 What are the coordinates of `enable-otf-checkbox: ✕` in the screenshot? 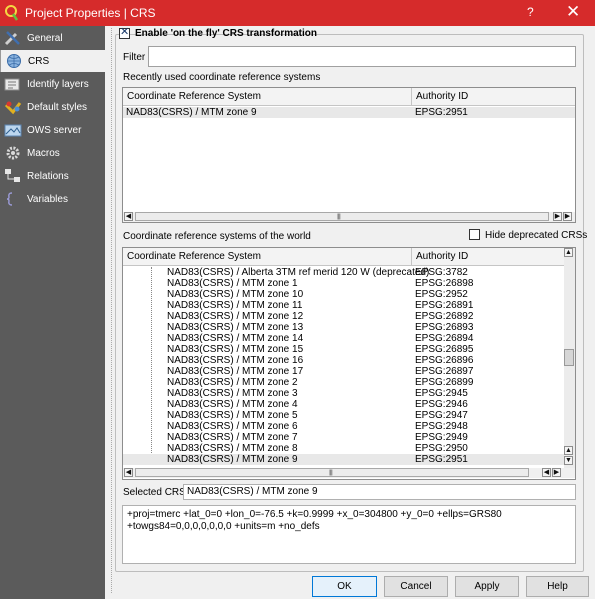 It's located at (124, 32).